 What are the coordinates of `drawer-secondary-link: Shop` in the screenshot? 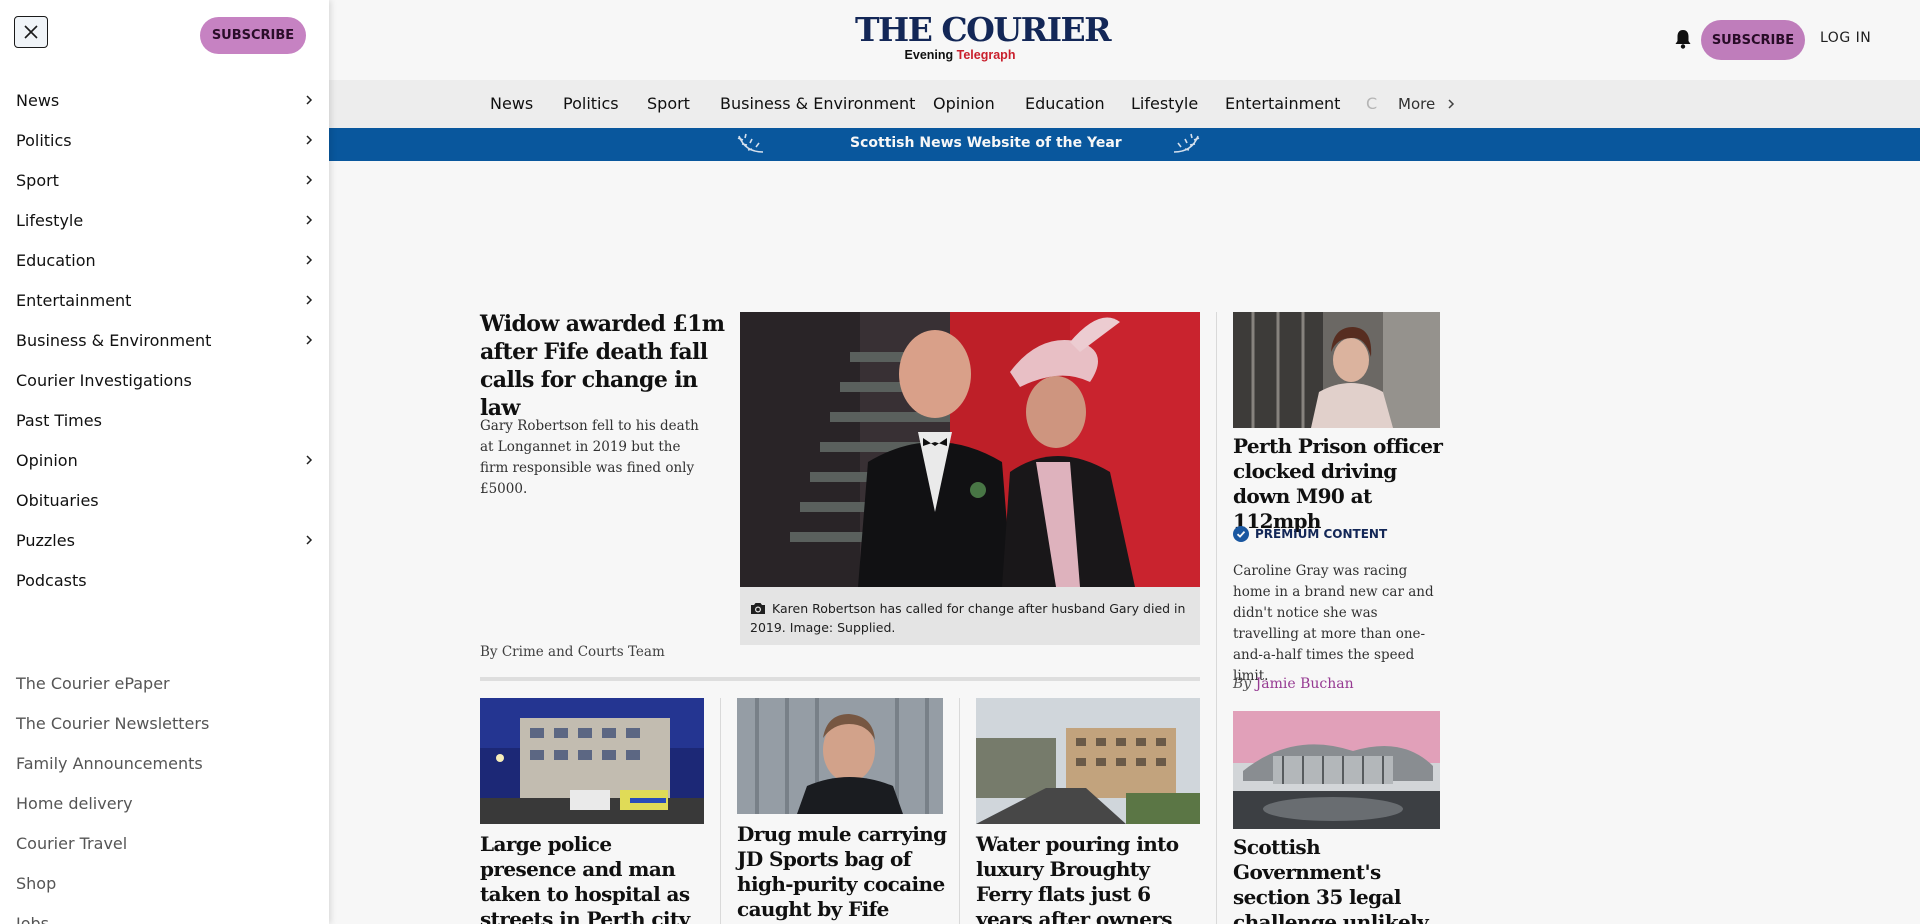 It's located at (36, 883).